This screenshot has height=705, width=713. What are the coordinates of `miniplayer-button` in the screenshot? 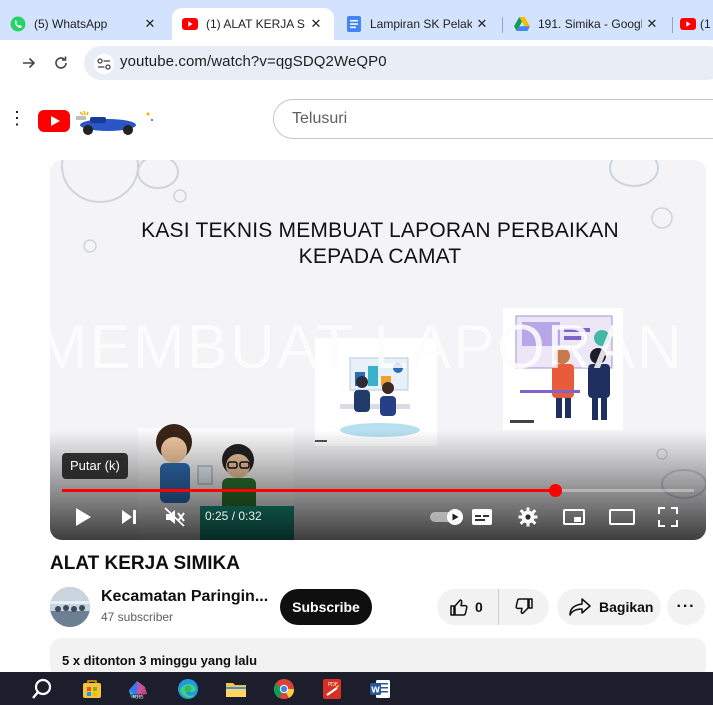 It's located at (574, 517).